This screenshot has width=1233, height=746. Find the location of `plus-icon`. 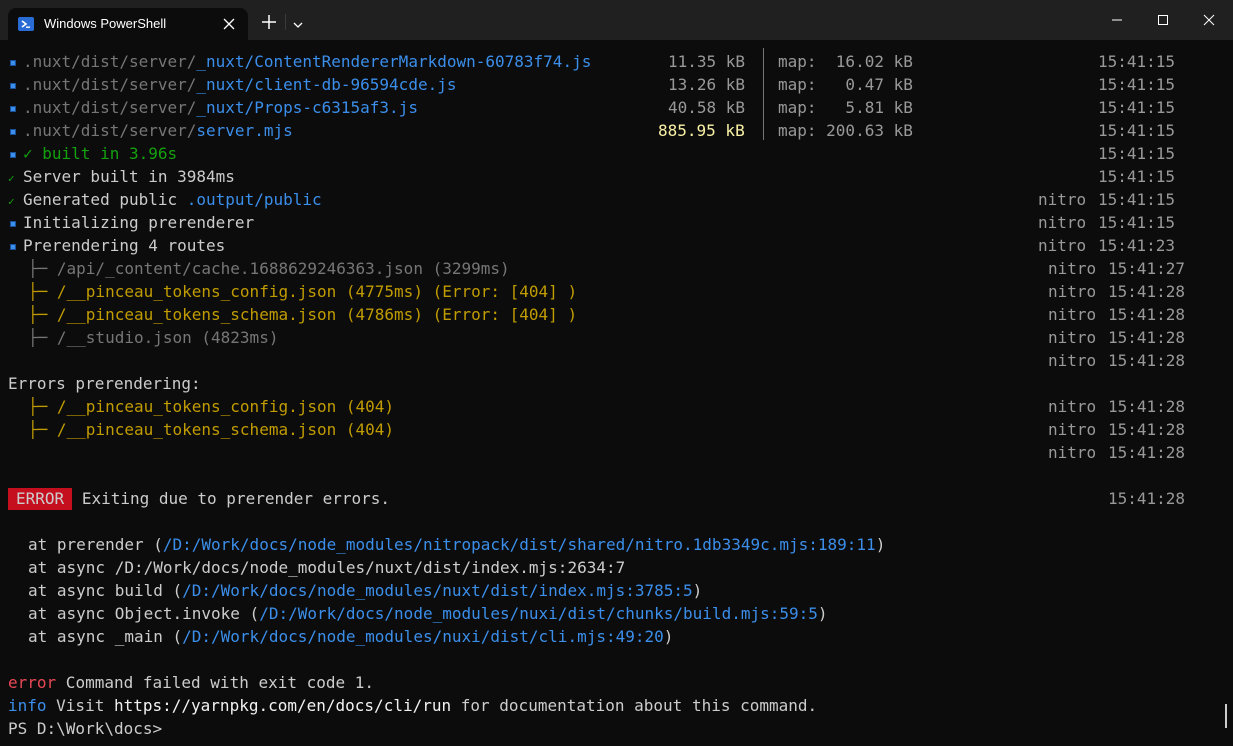

plus-icon is located at coordinates (269, 22).